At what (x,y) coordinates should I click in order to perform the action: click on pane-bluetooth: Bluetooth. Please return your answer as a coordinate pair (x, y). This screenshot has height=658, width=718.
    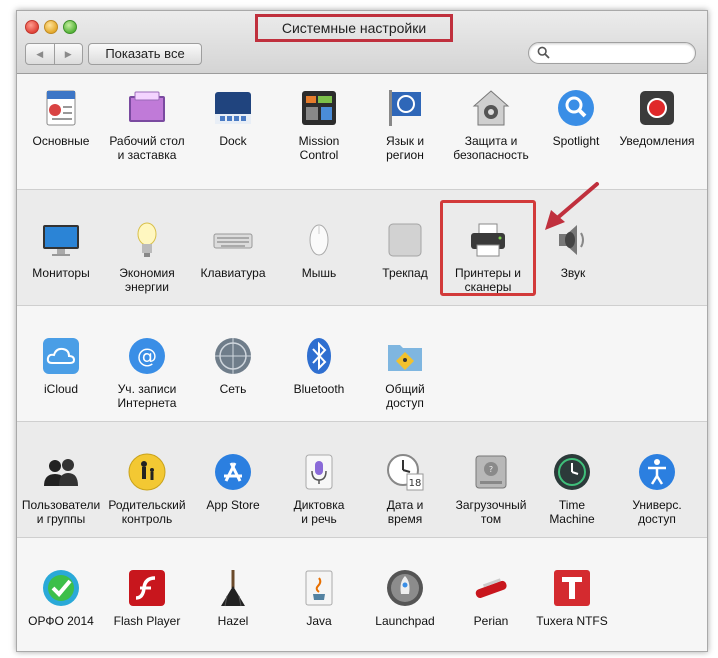
    Looking at the image, I should click on (319, 366).